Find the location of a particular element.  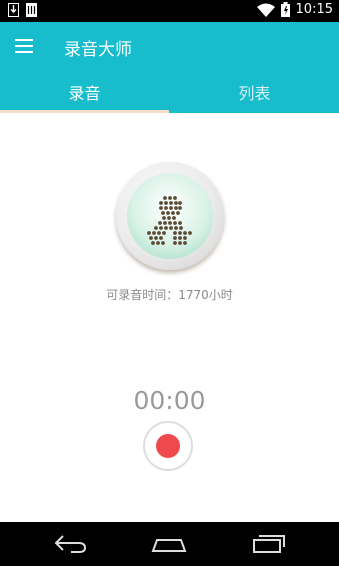

logo-ring is located at coordinates (170, 216).